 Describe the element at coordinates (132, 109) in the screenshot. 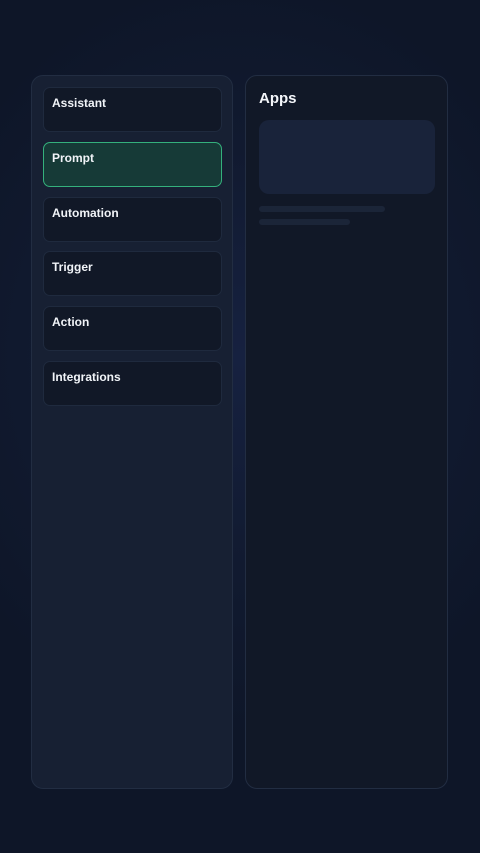

I see `sidebar-item-assistant: Assistant` at that location.